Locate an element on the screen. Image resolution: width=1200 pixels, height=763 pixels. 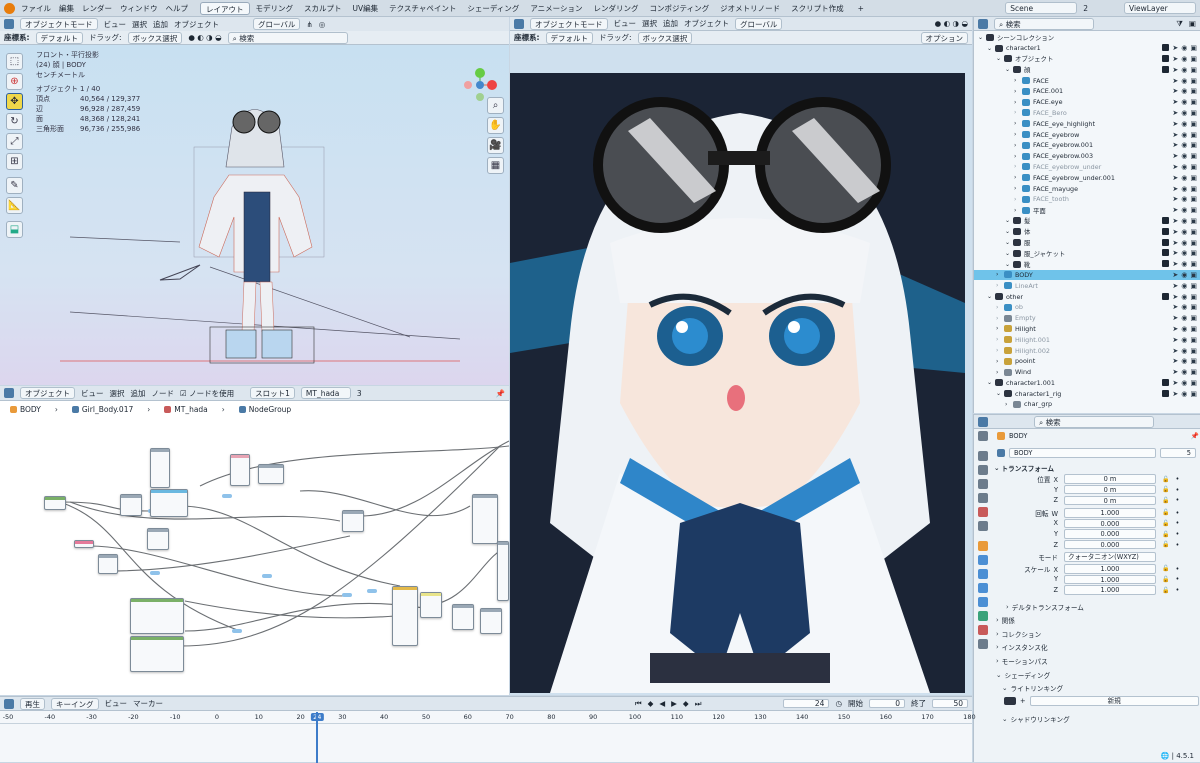
options-dropdown: オプション is located at coordinates (944, 37).